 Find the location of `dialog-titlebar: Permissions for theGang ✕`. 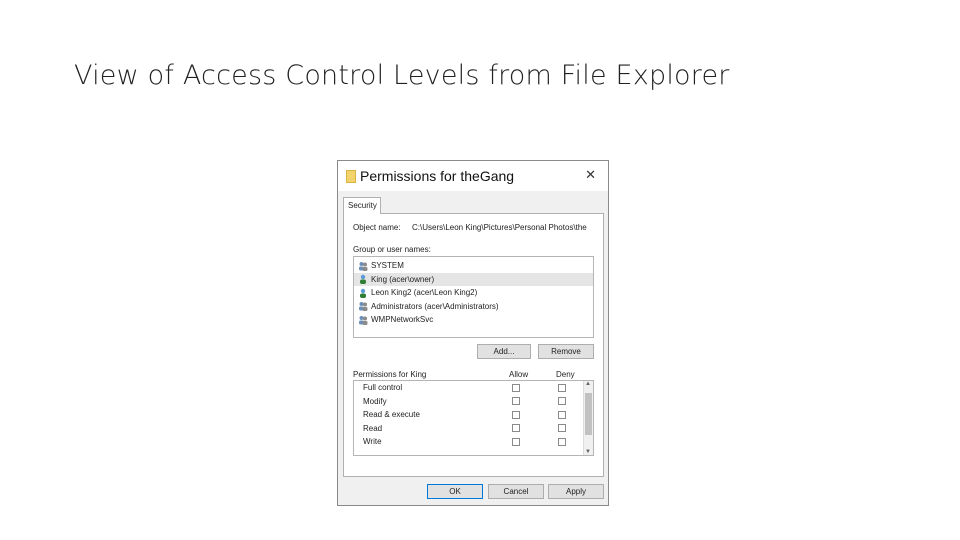

dialog-titlebar: Permissions for theGang ✕ is located at coordinates (473, 176).